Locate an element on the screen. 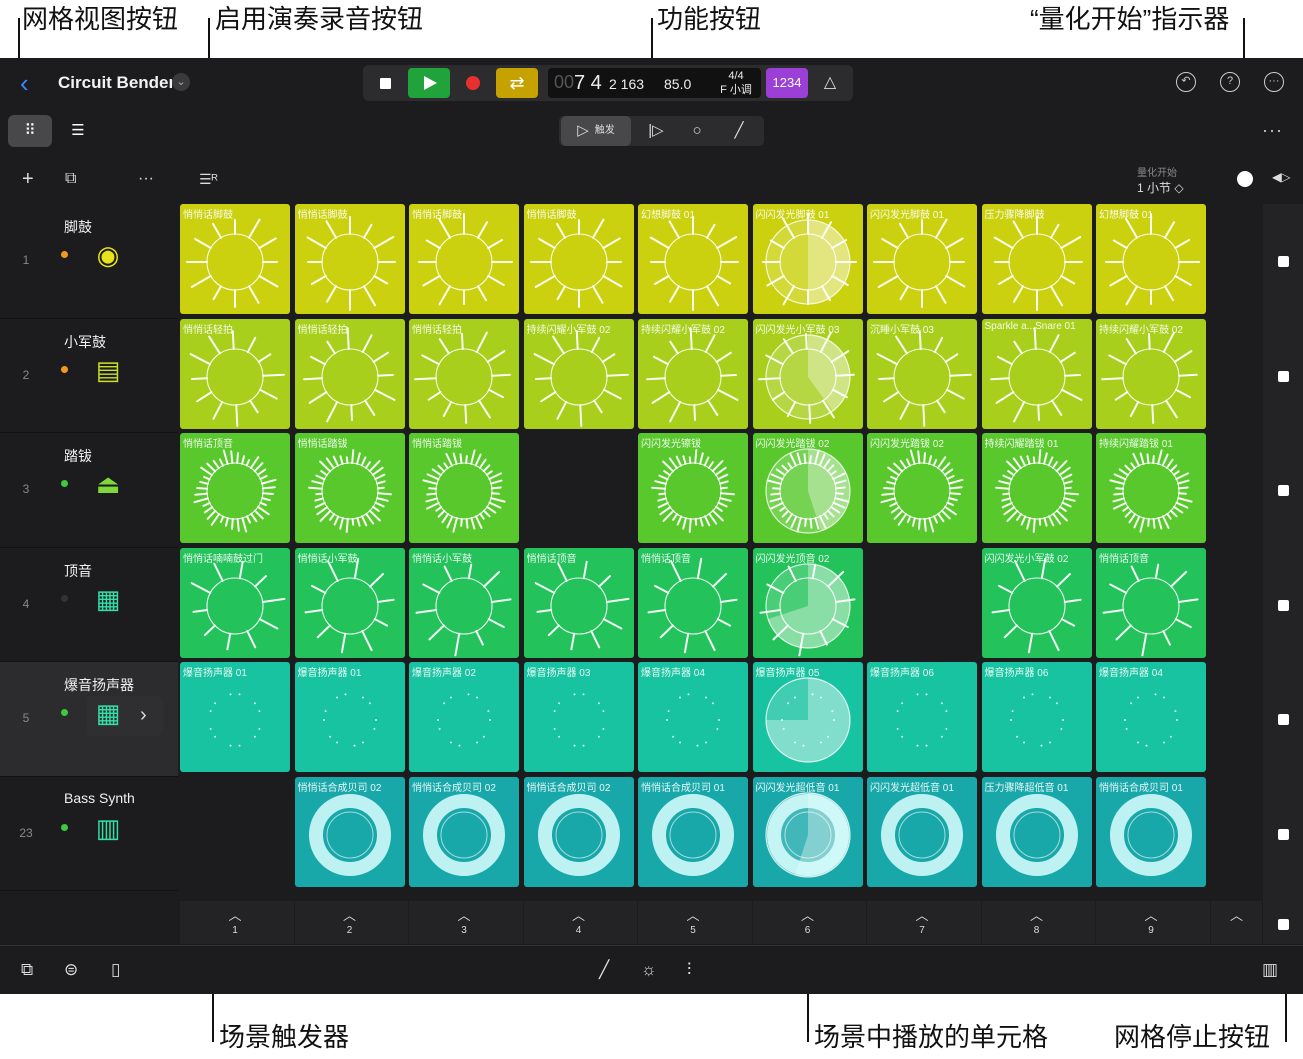 The image size is (1303, 1059). loop-cell: 爆音扬声器 04 is located at coordinates (1151, 717).